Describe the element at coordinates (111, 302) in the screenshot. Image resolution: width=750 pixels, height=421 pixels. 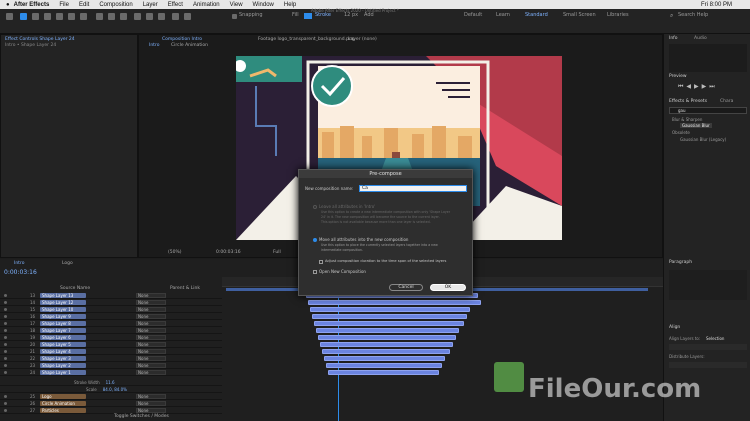
I see `layer-row: 14 Shape Layer 12 None` at that location.